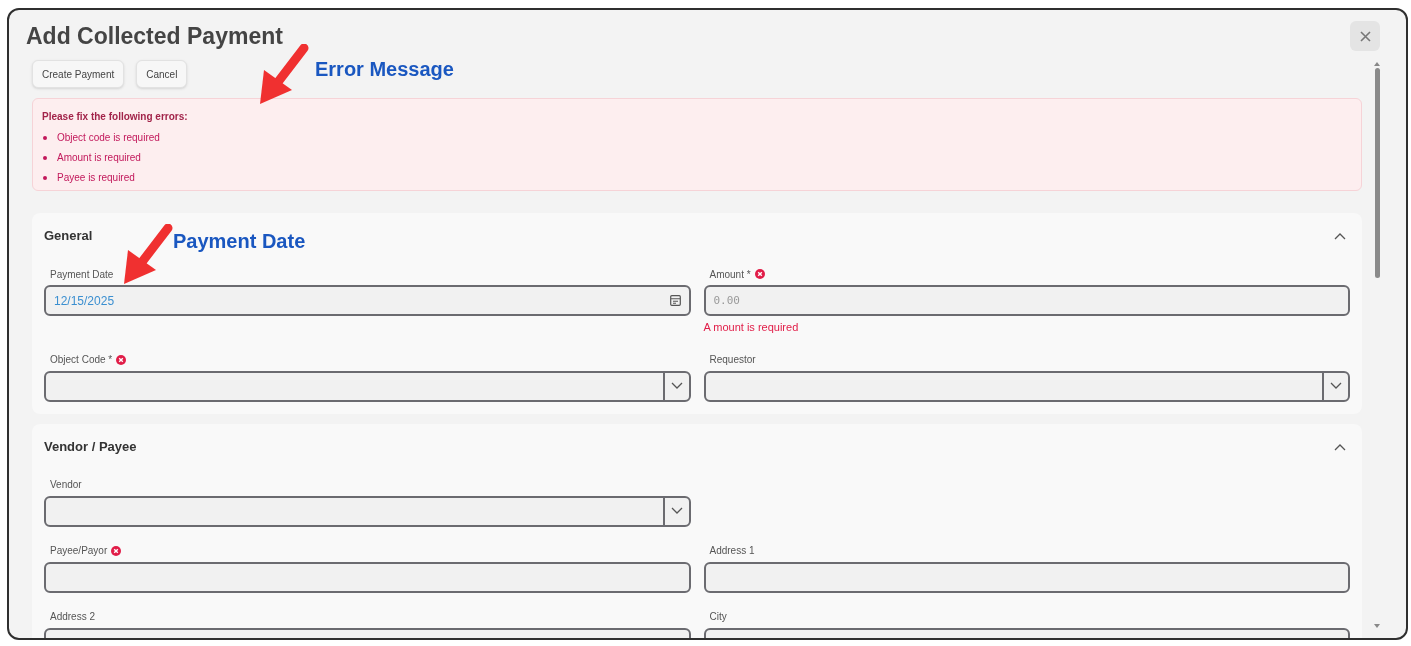 The image size is (1411, 646). I want to click on action-button: Cancel, so click(162, 74).